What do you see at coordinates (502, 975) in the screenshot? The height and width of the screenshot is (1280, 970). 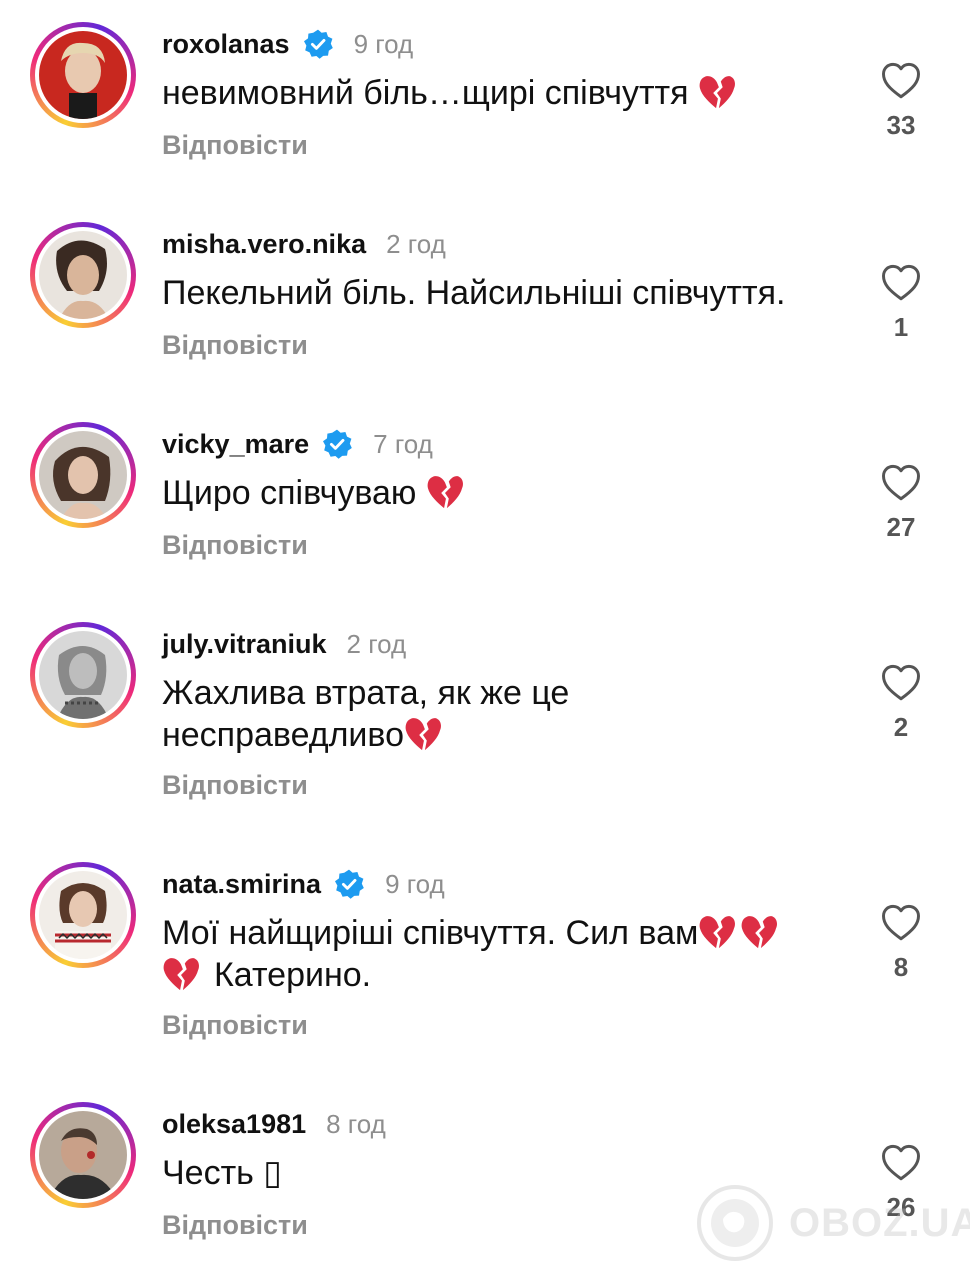 I see `comment-text-line: Катерино.` at bounding box center [502, 975].